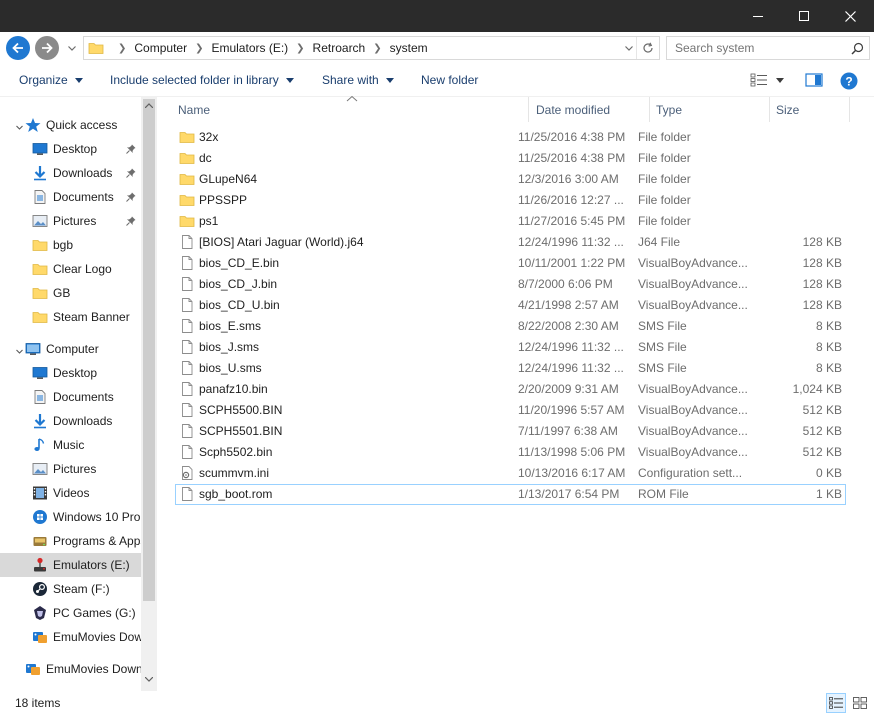 The image size is (874, 715). I want to click on nav-computer-item: Windows 10 Pro, so click(70, 517).